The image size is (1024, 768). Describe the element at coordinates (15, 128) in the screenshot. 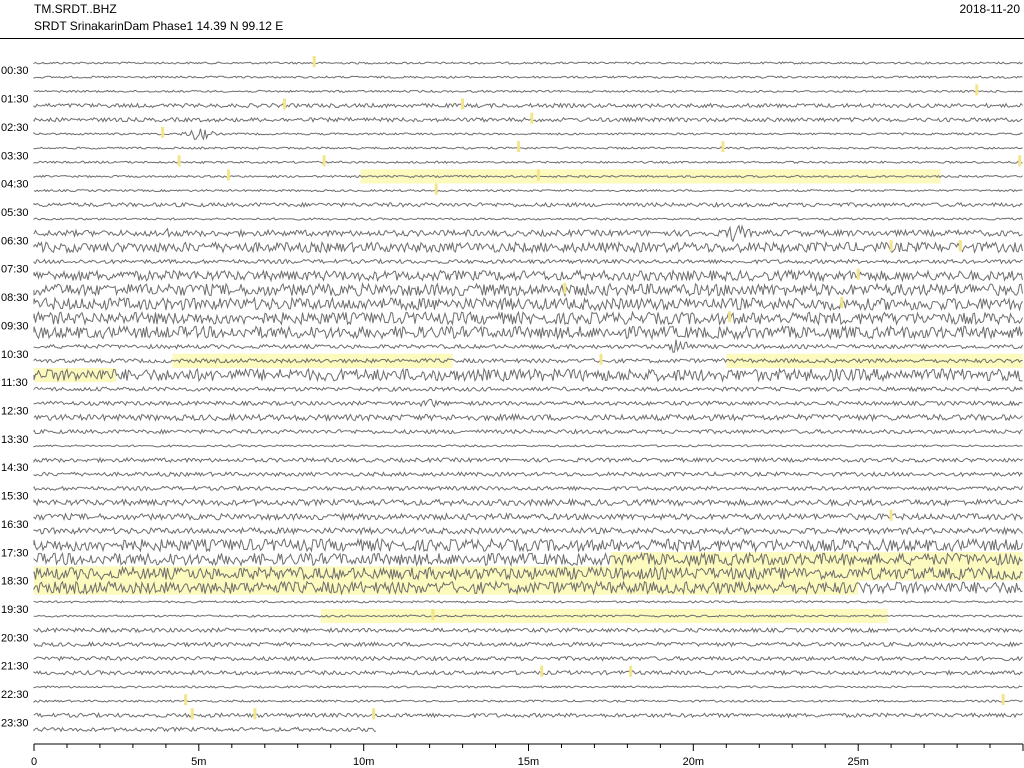

I see `row-label-0230: 02:30` at that location.